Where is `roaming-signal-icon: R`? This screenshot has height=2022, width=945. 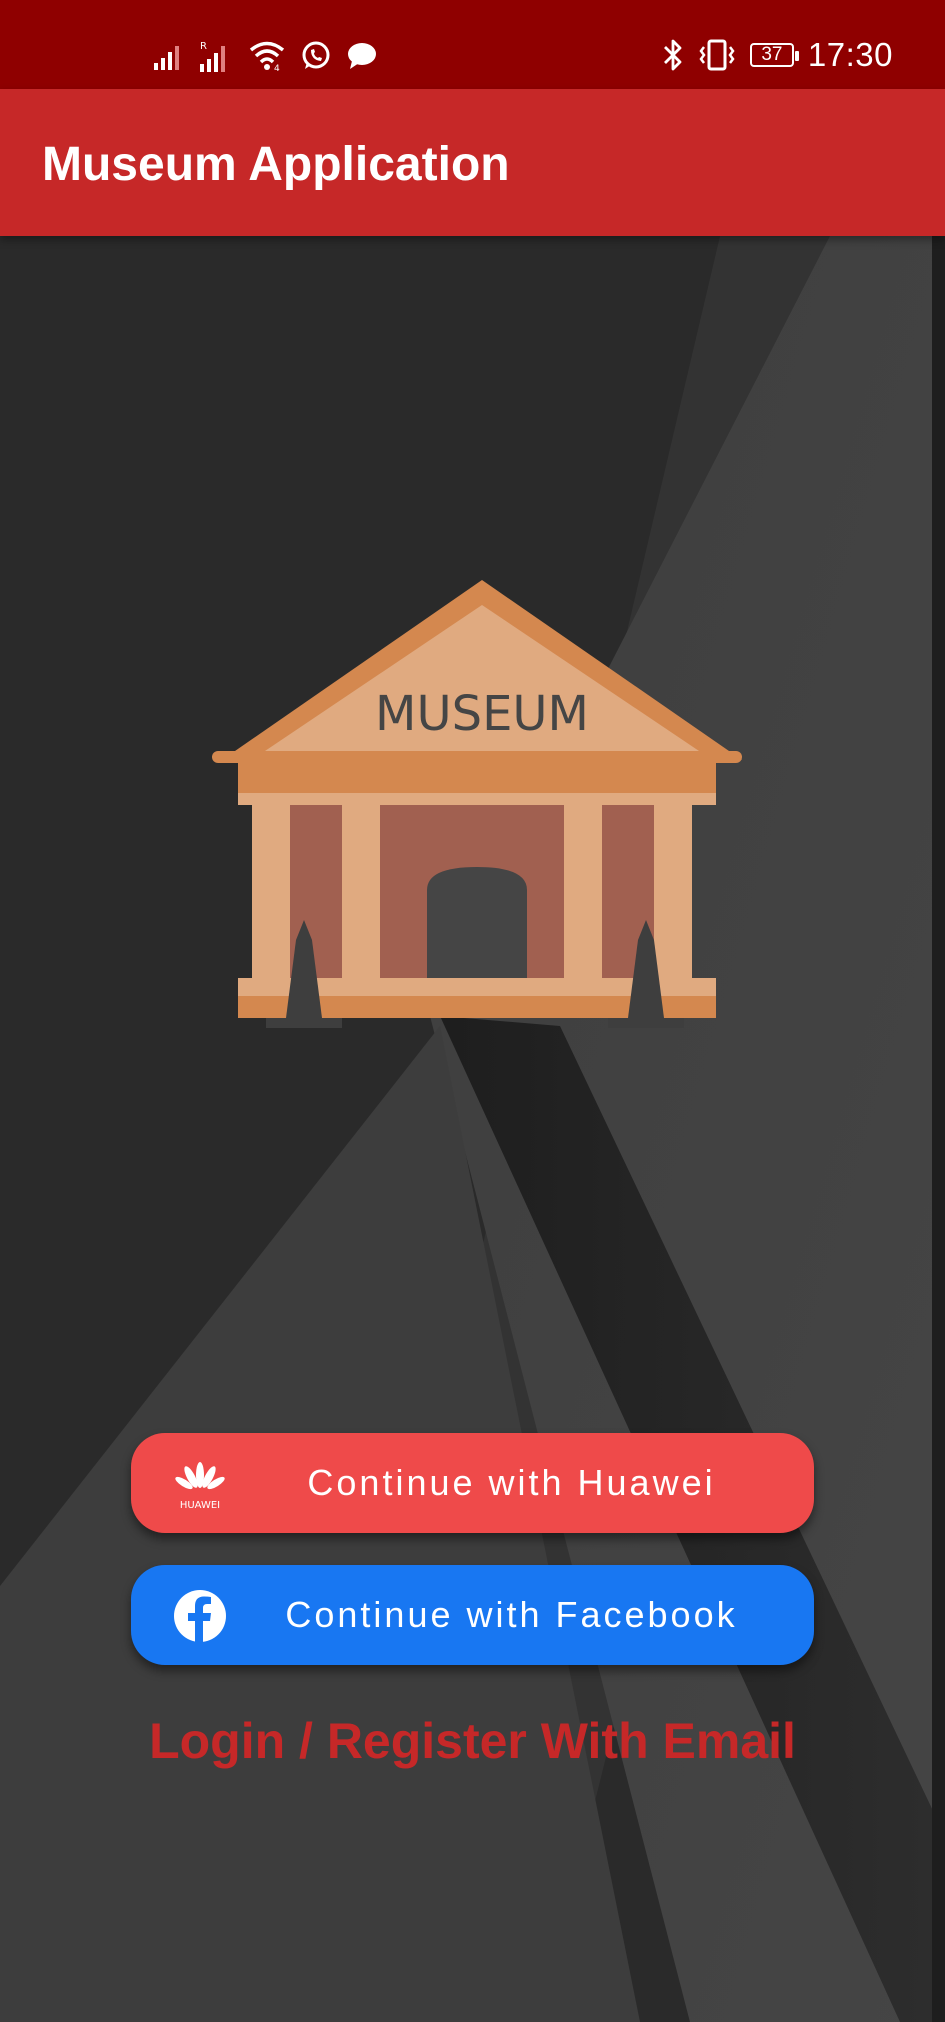 roaming-signal-icon: R is located at coordinates (212, 56).